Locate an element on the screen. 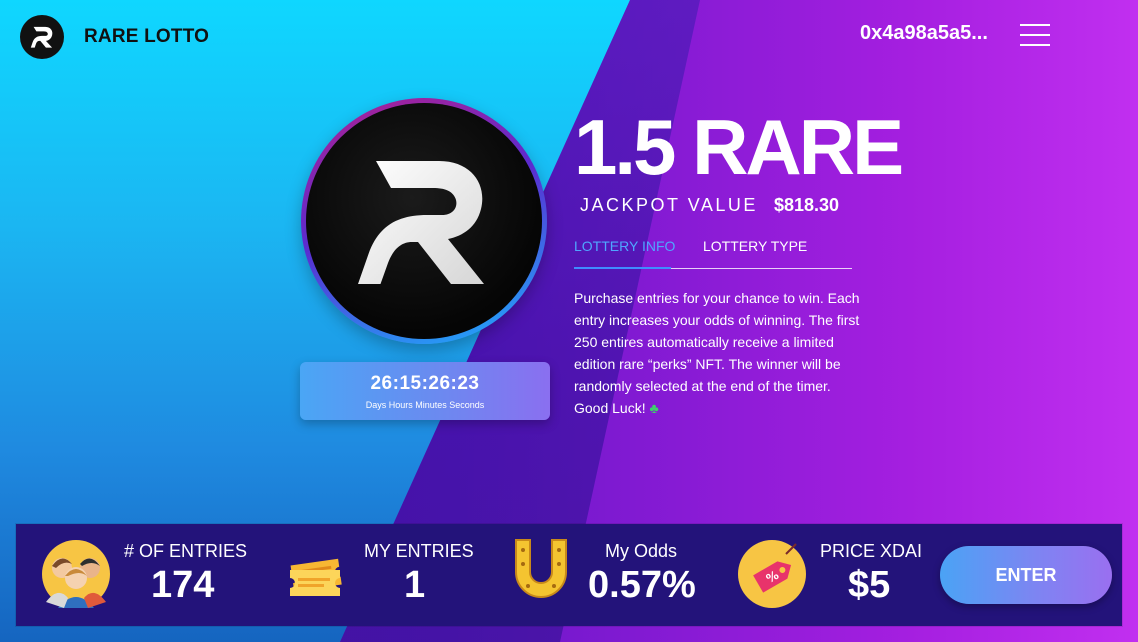 Image resolution: width=1138 pixels, height=642 pixels. price-tag-icon: % is located at coordinates (772, 574).